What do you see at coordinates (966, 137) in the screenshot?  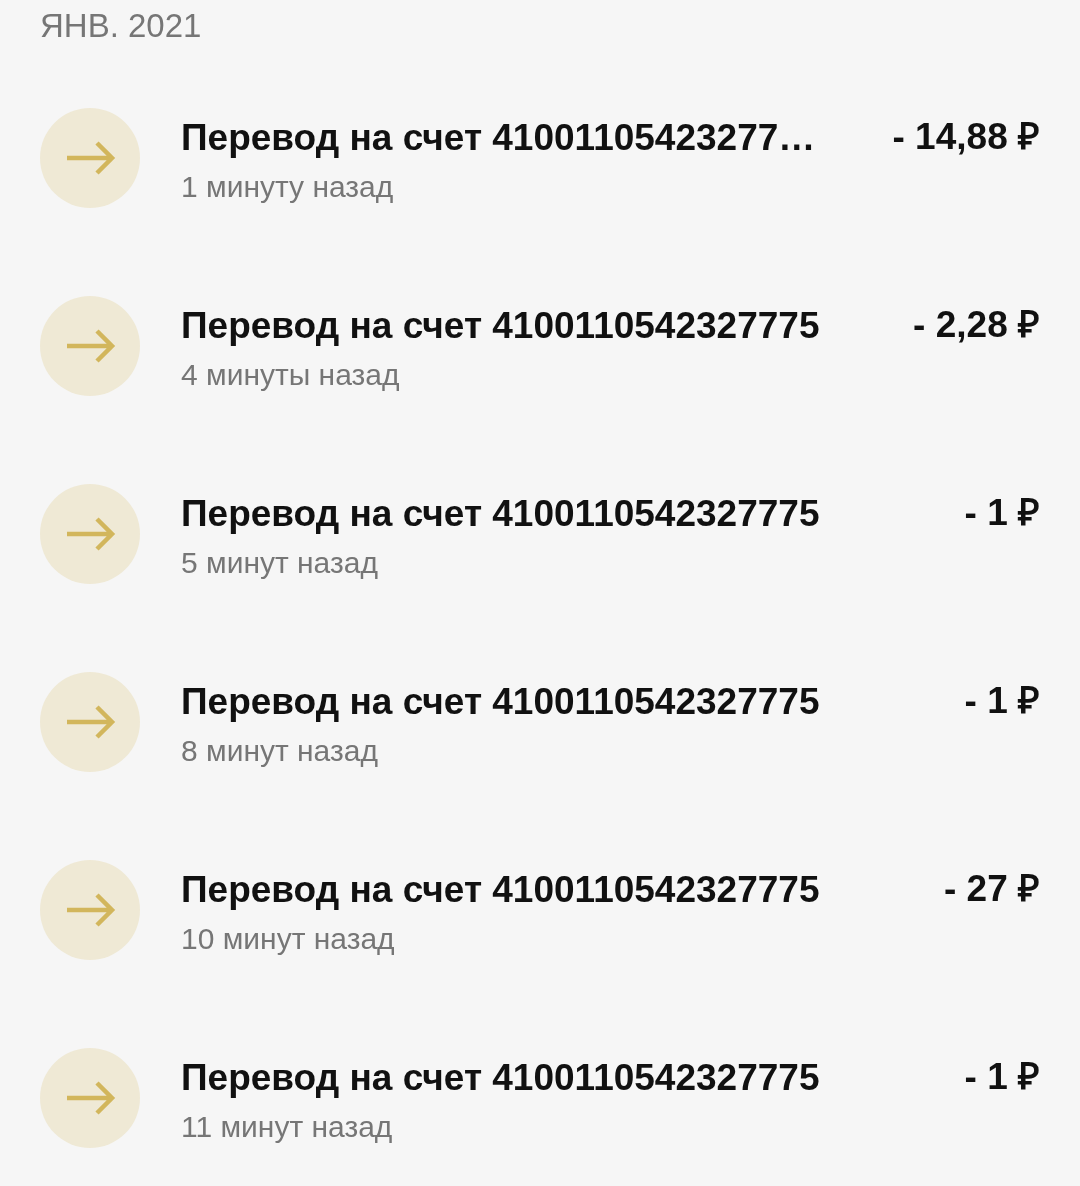 I see `transfer-amount: - 14,88 ₽` at bounding box center [966, 137].